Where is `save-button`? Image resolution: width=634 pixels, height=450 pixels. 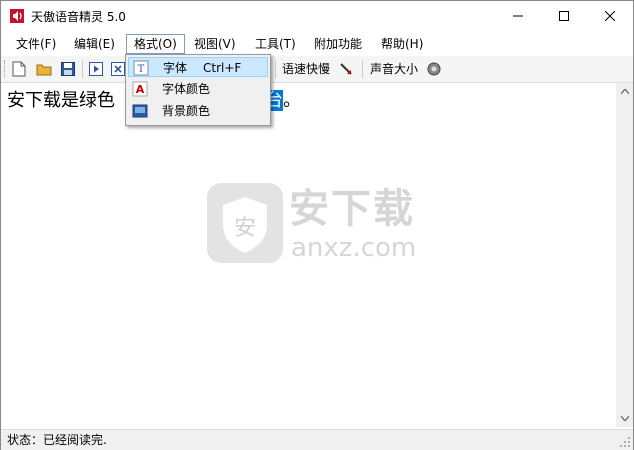 save-button is located at coordinates (68, 69).